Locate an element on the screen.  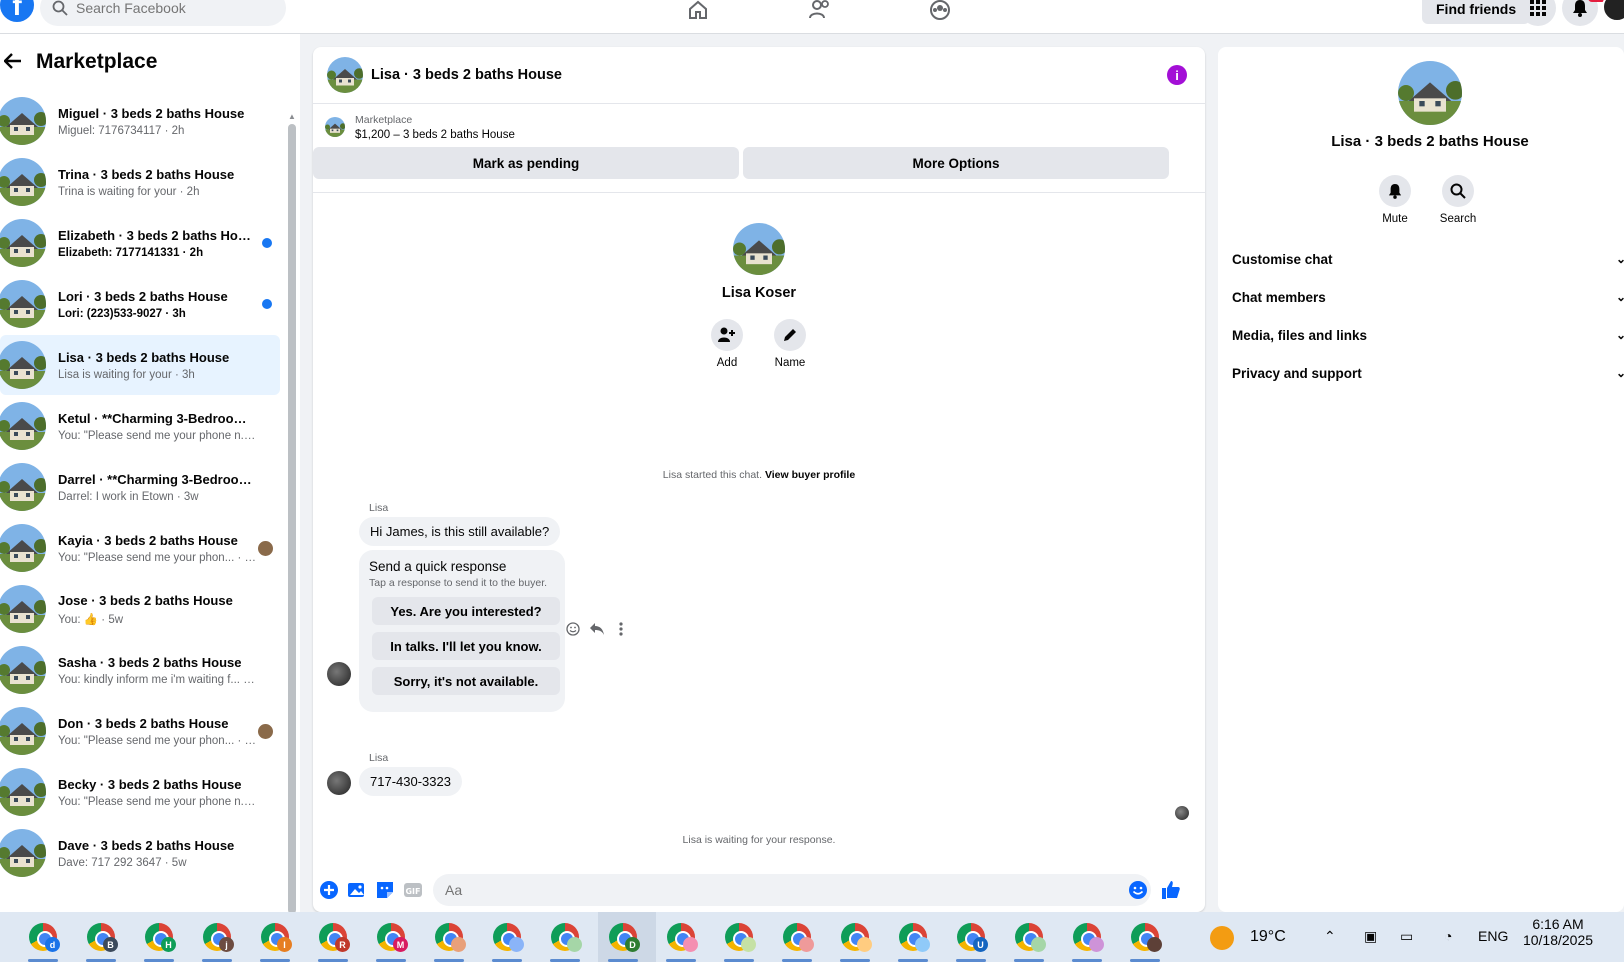
scroll-up-icon: ▲ is located at coordinates (292, 116).